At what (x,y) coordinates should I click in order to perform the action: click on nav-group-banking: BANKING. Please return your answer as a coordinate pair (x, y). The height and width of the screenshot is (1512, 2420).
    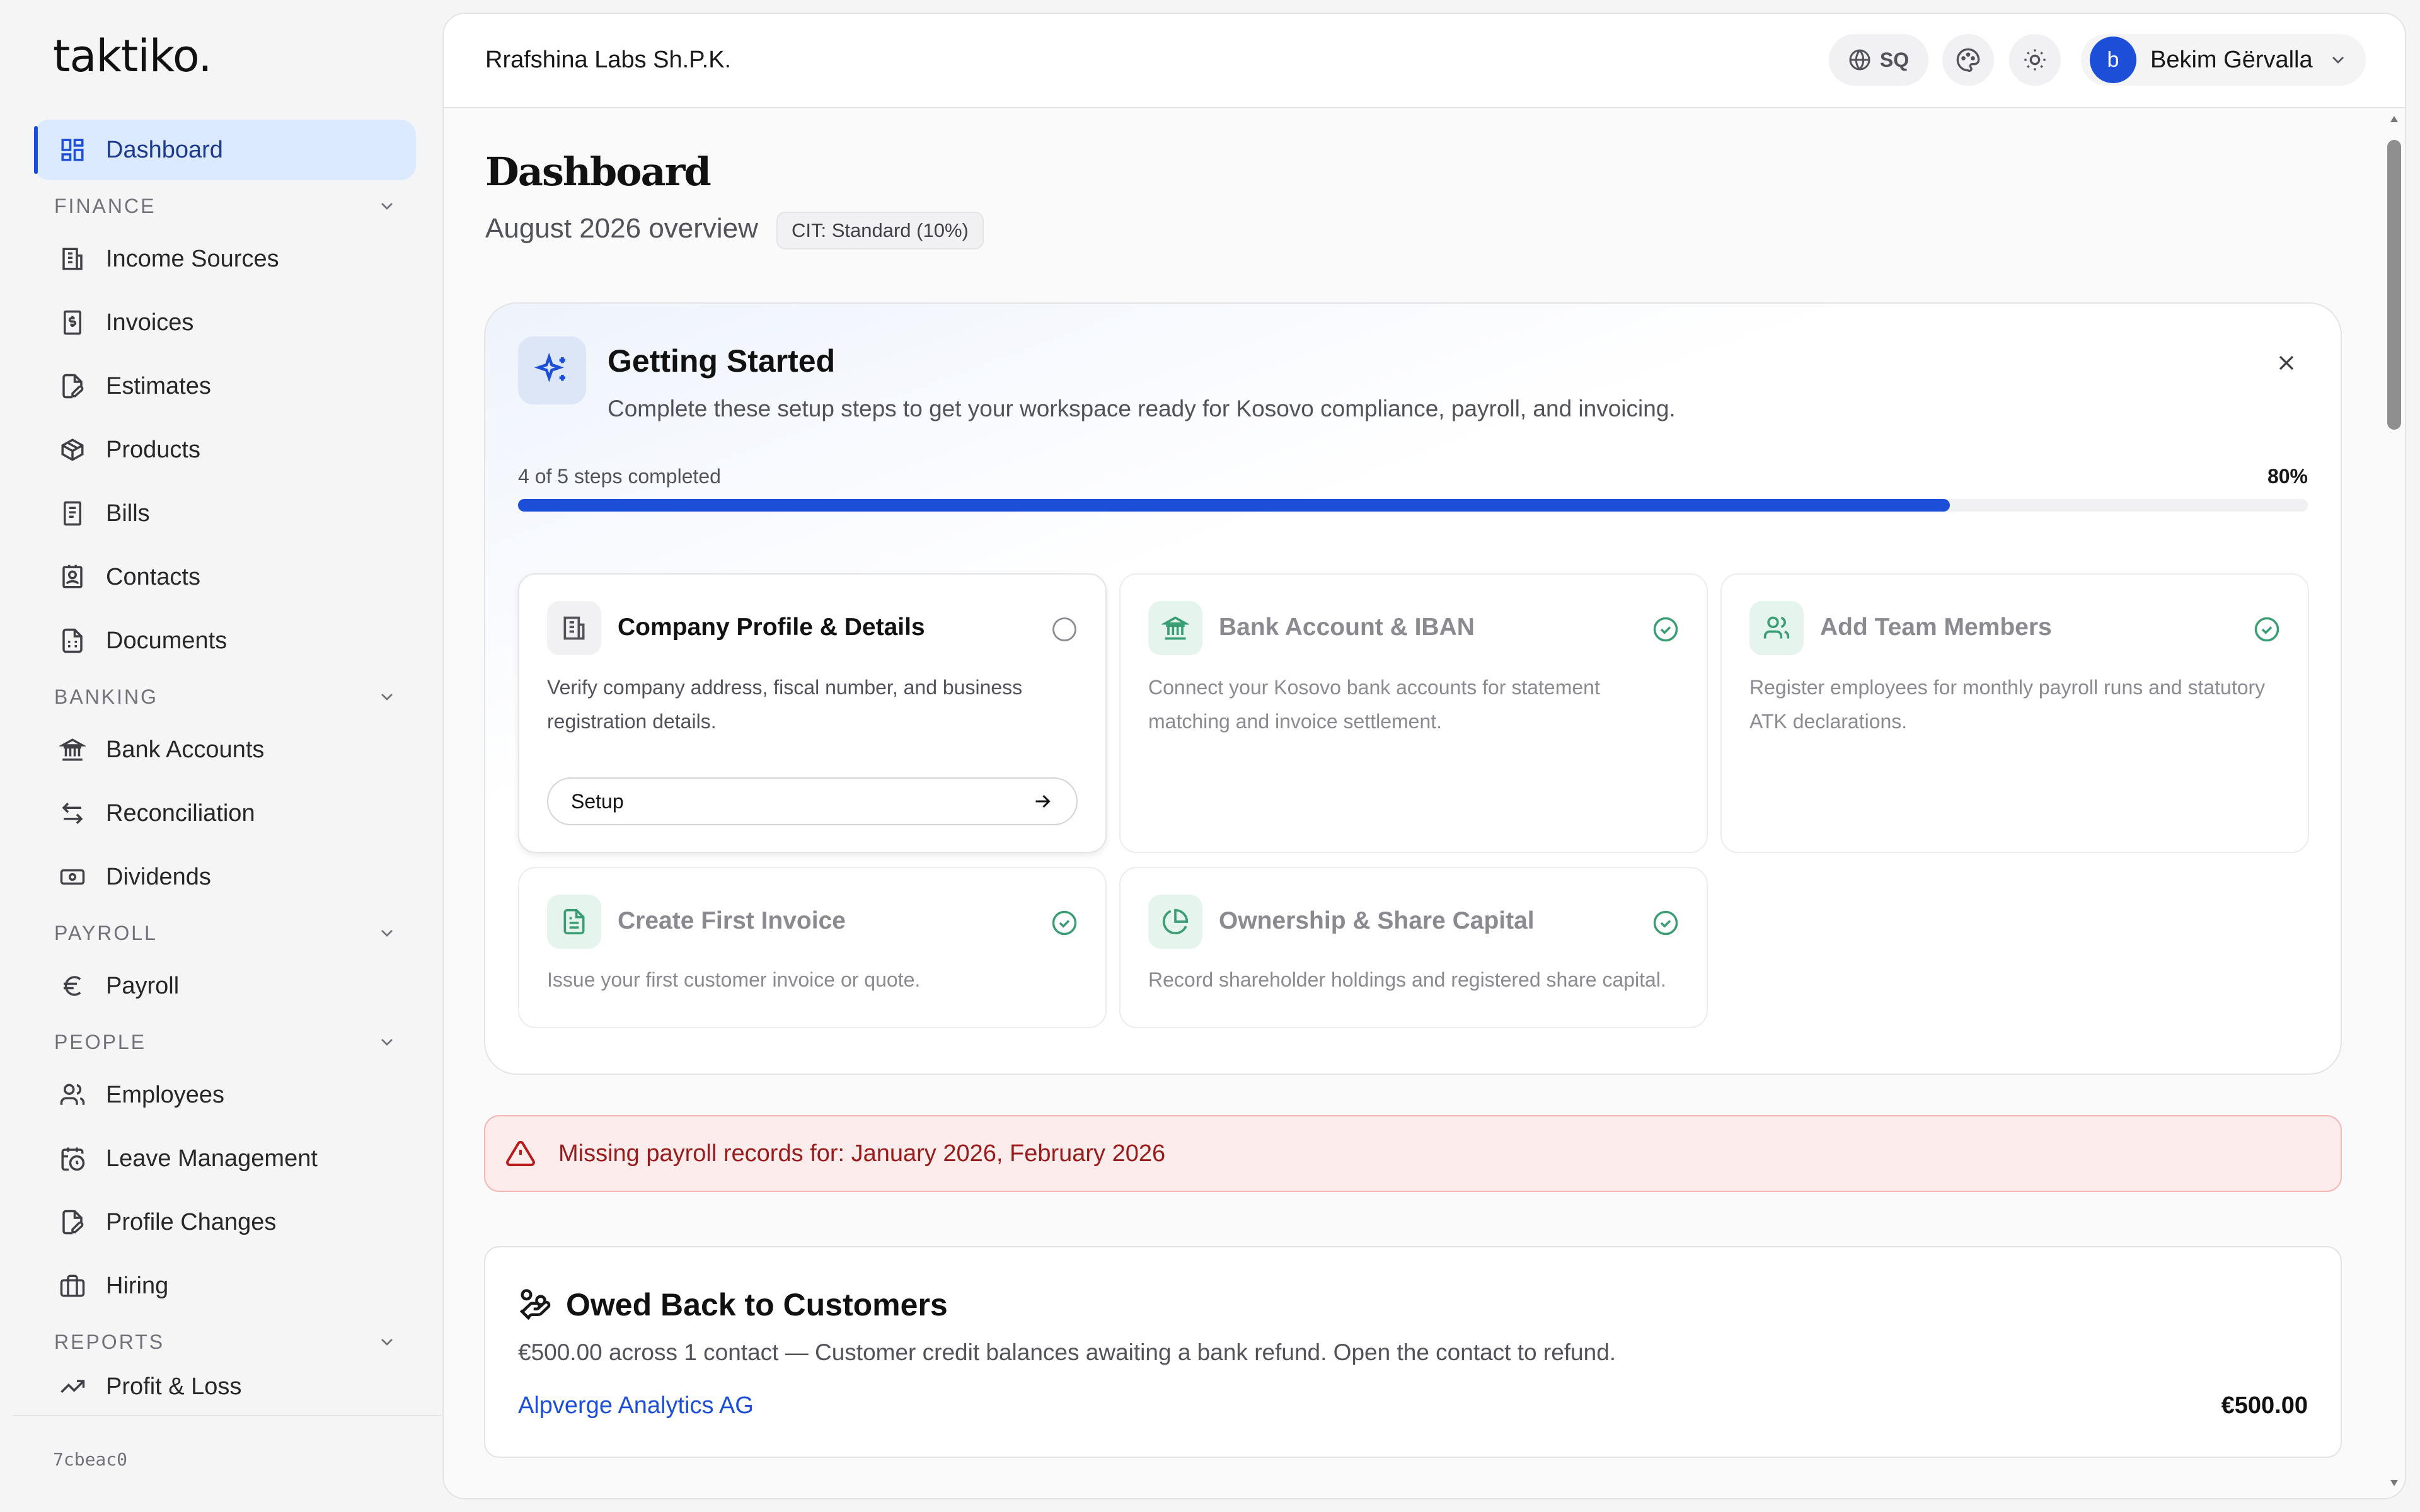
    Looking at the image, I should click on (225, 696).